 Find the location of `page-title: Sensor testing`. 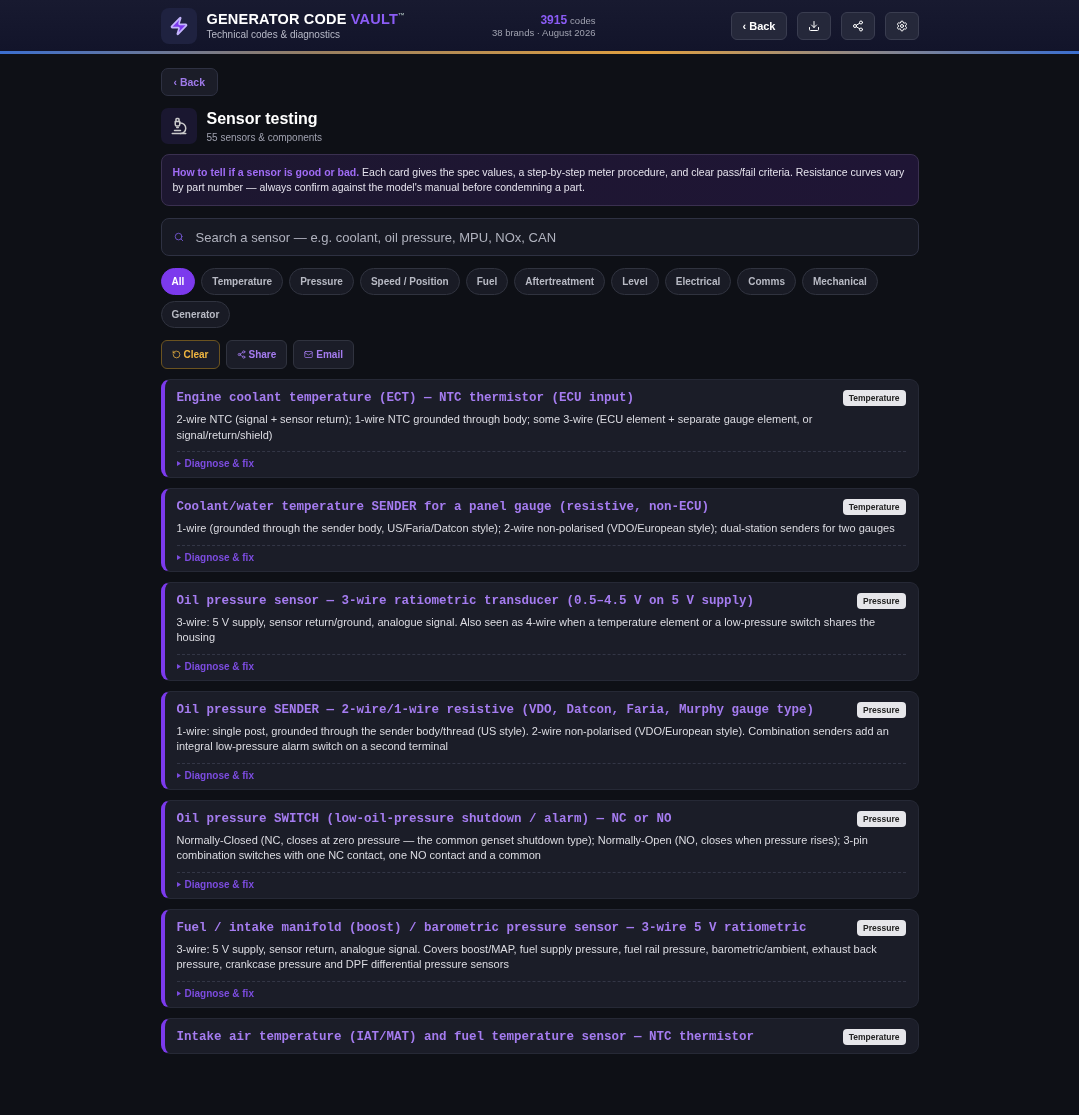

page-title: Sensor testing is located at coordinates (262, 118).